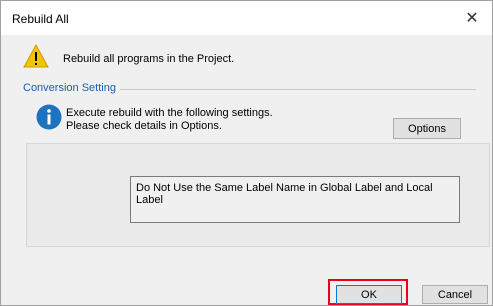 Image resolution: width=493 pixels, height=306 pixels. Describe the element at coordinates (246, 18) in the screenshot. I see `title-bar: Rebuild All ✕` at that location.